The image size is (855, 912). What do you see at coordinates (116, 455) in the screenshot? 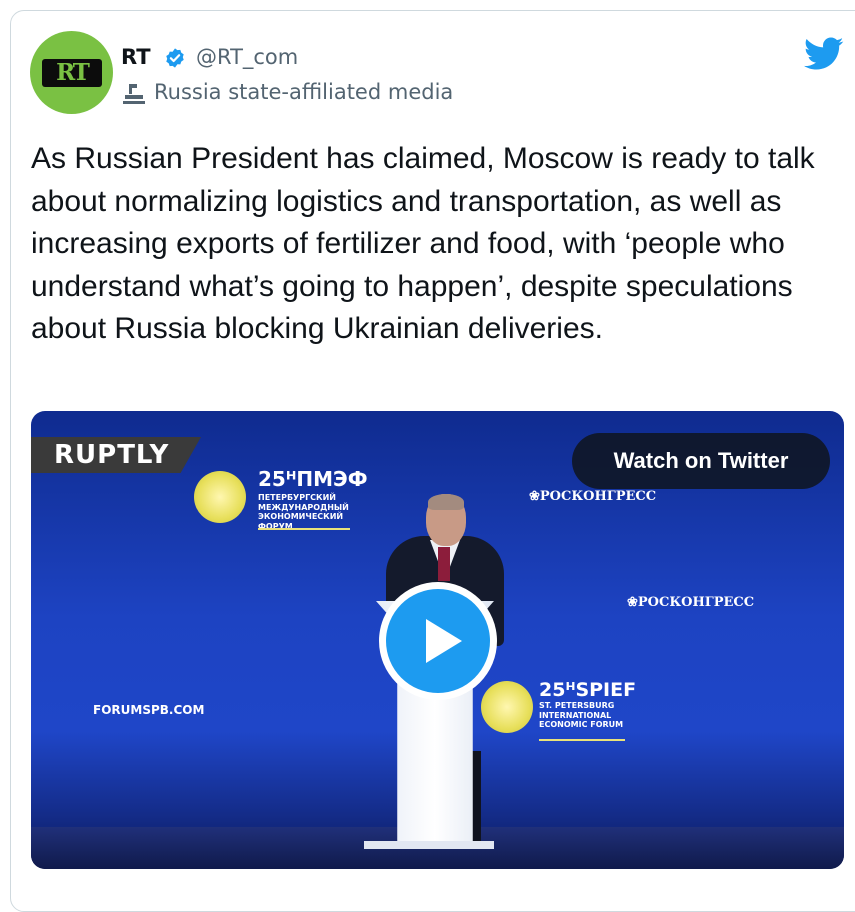
I see `ruptly-watermark: RUPTLY` at bounding box center [116, 455].